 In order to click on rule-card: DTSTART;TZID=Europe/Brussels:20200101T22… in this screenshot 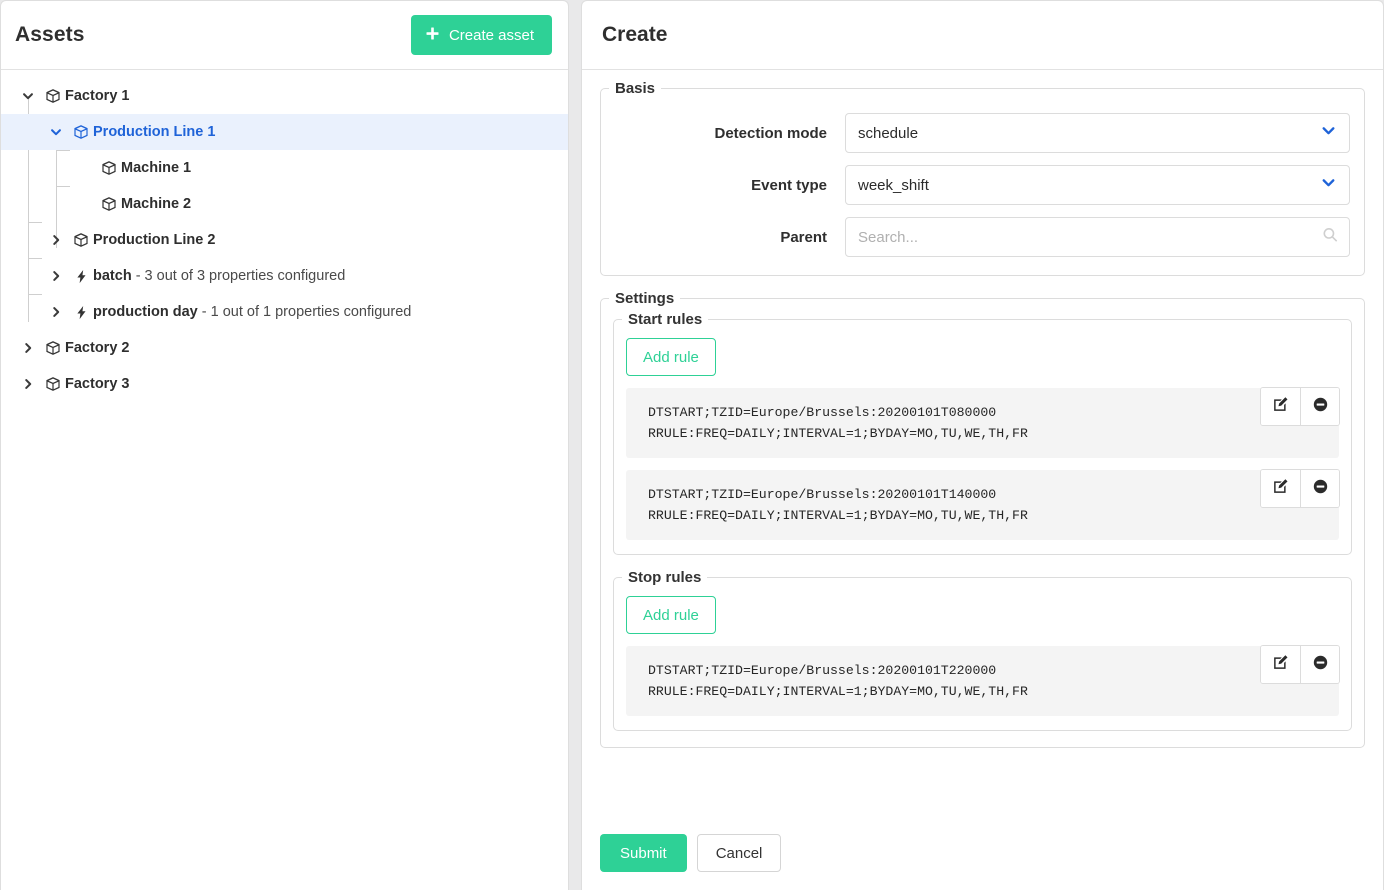, I will do `click(983, 680)`.